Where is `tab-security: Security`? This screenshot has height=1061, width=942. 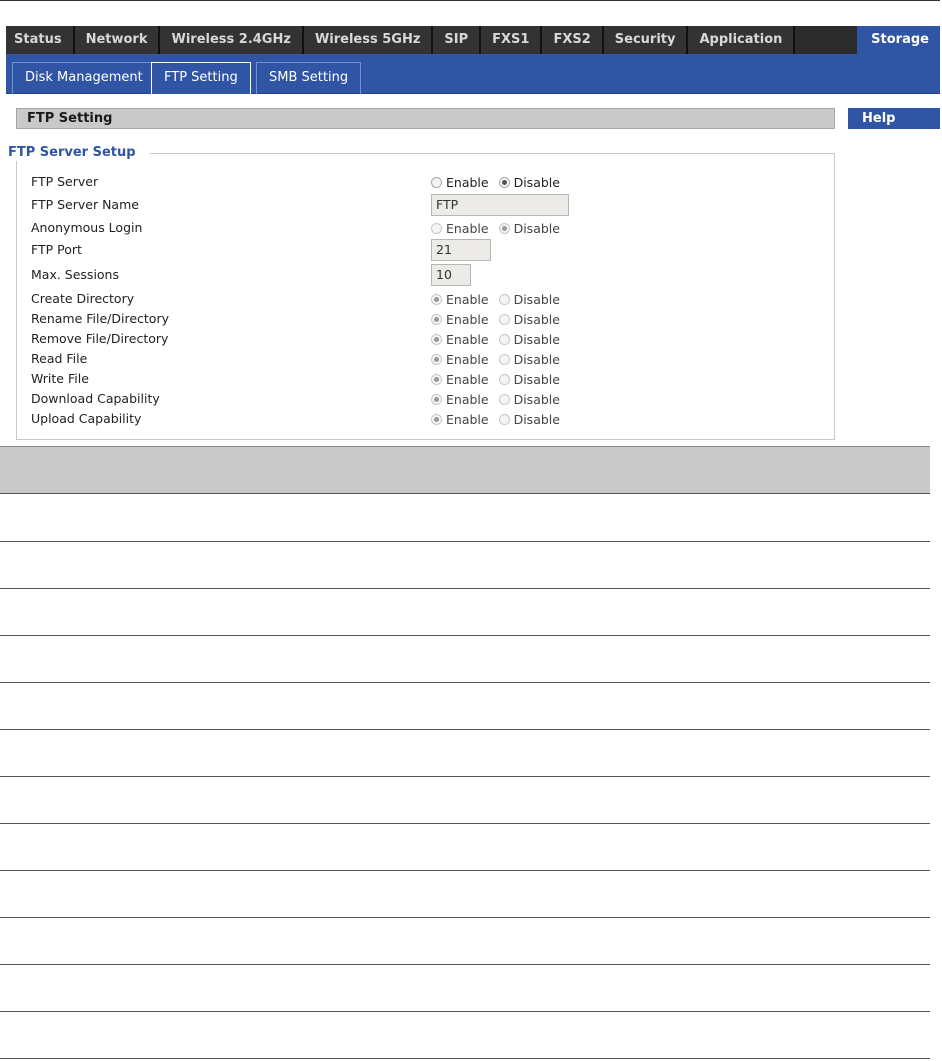
tab-security: Security is located at coordinates (646, 40).